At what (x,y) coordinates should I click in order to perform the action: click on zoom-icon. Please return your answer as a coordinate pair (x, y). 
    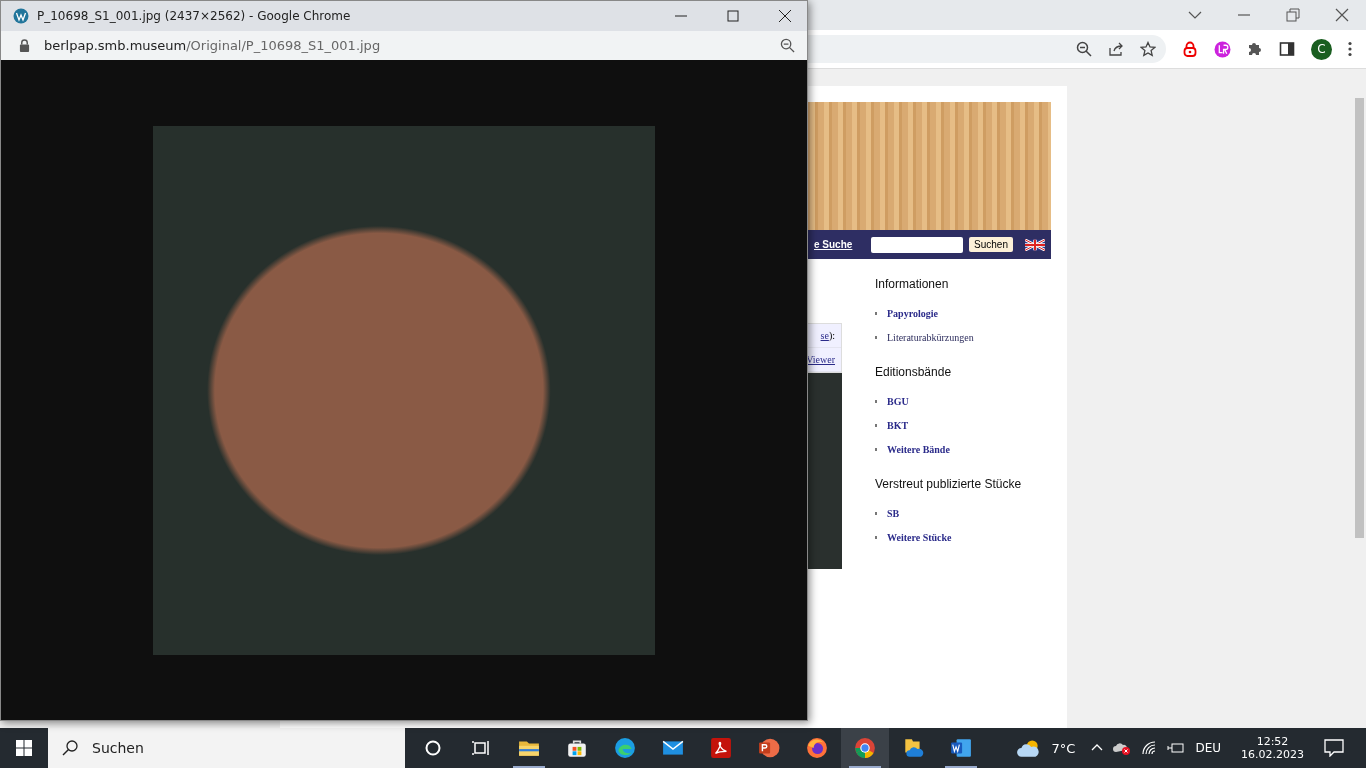
    Looking at the image, I should click on (787, 45).